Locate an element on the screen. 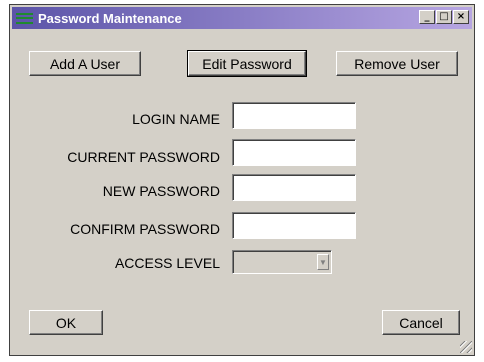 This screenshot has height=362, width=484. app-icon is located at coordinates (24, 18).